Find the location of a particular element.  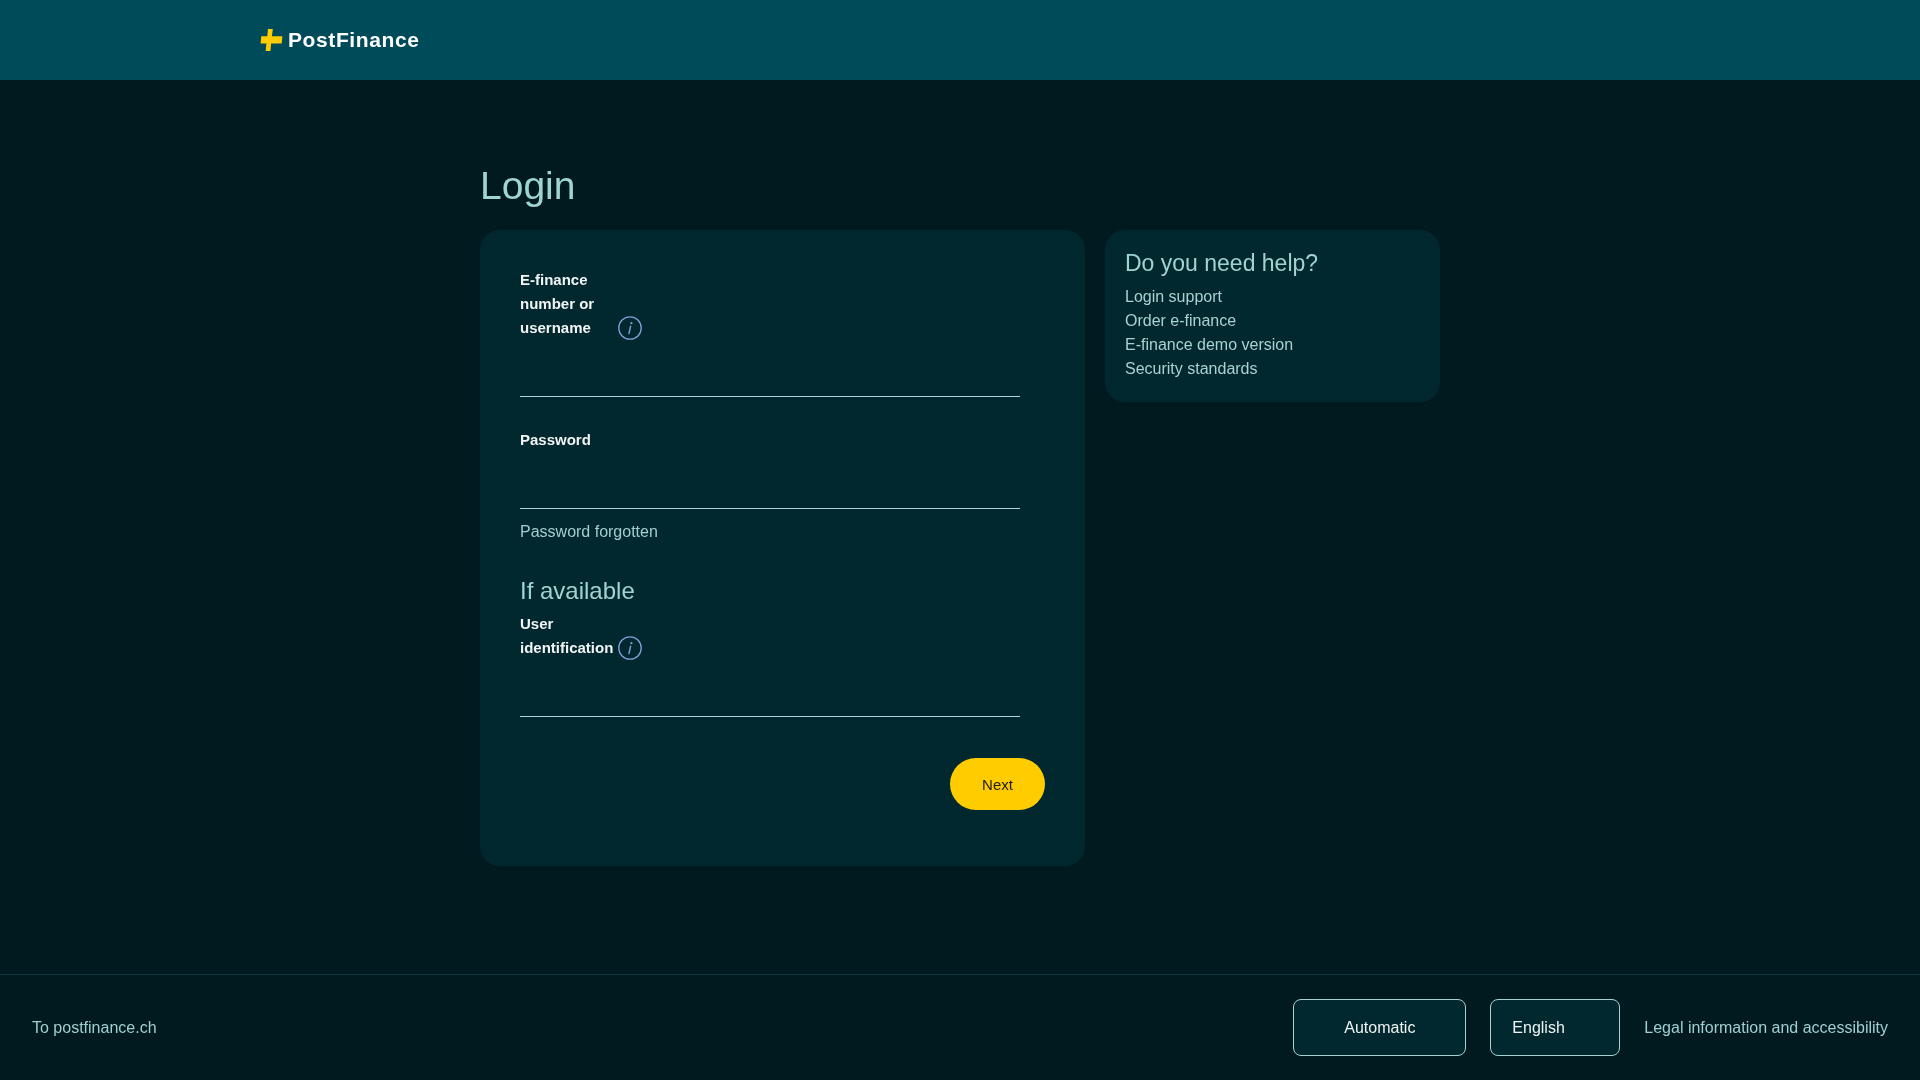

language-select: English is located at coordinates (1555, 1027).